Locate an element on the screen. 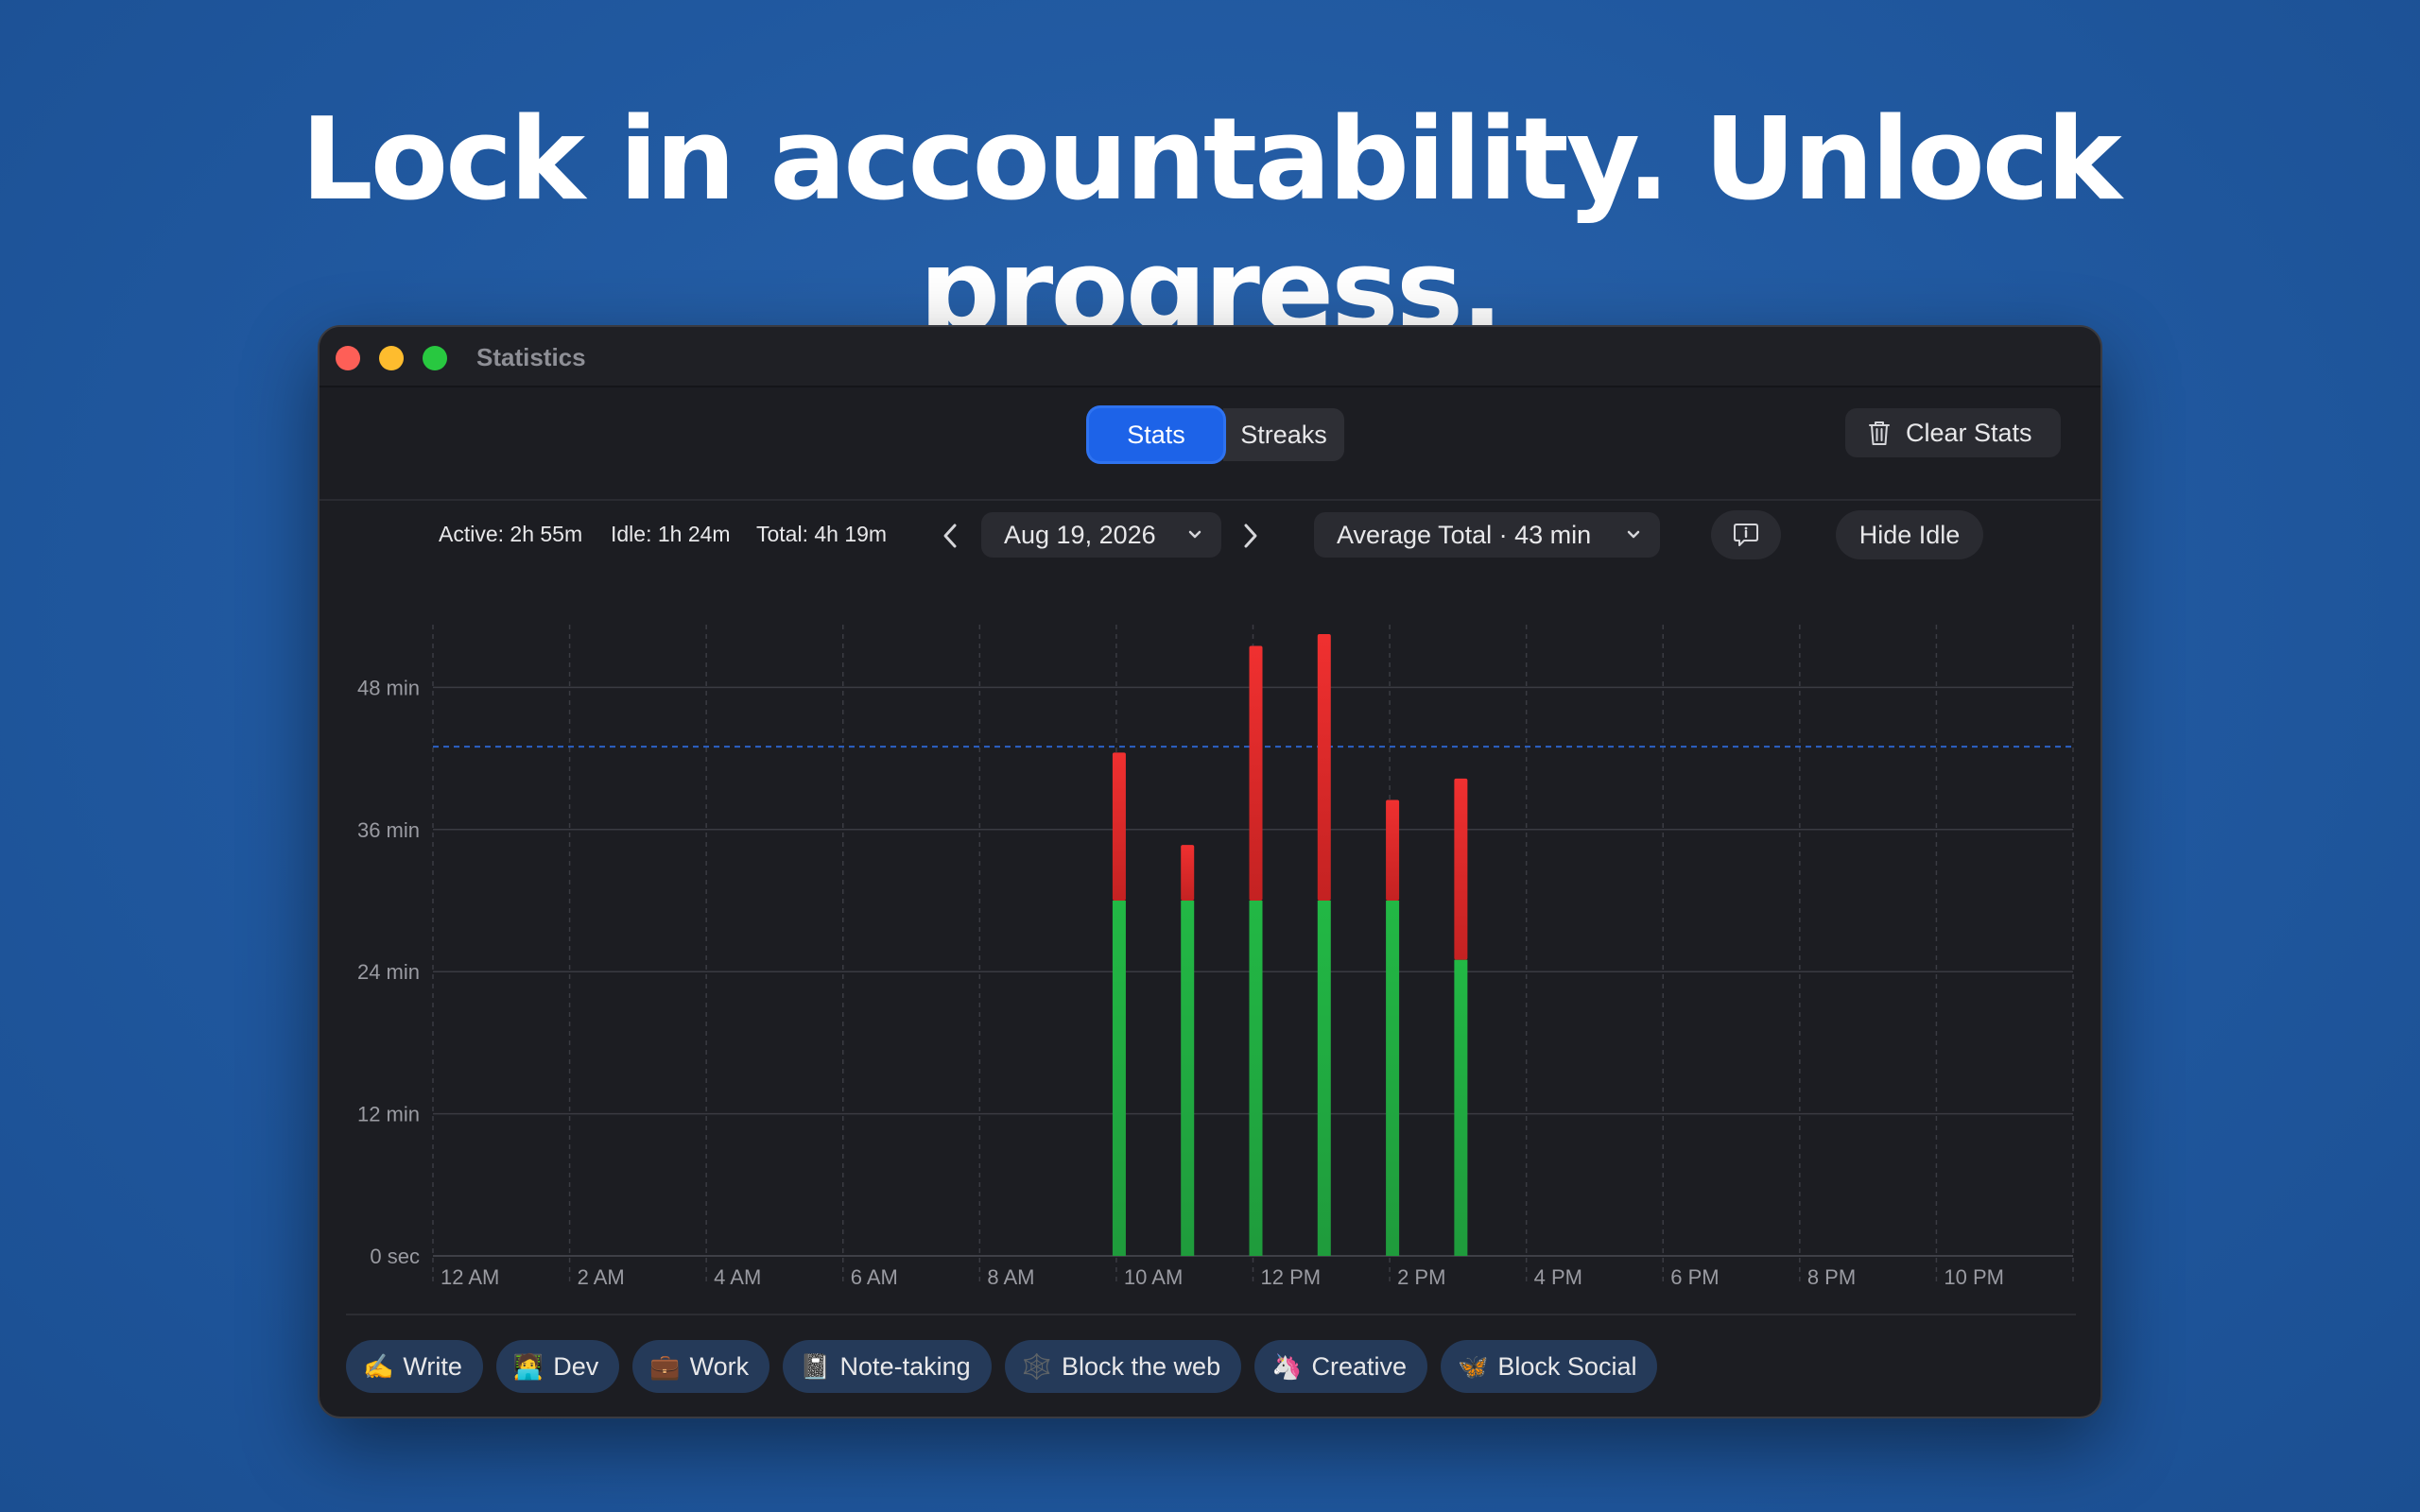 This screenshot has width=2420, height=1512. profile-label: Work is located at coordinates (719, 1366).